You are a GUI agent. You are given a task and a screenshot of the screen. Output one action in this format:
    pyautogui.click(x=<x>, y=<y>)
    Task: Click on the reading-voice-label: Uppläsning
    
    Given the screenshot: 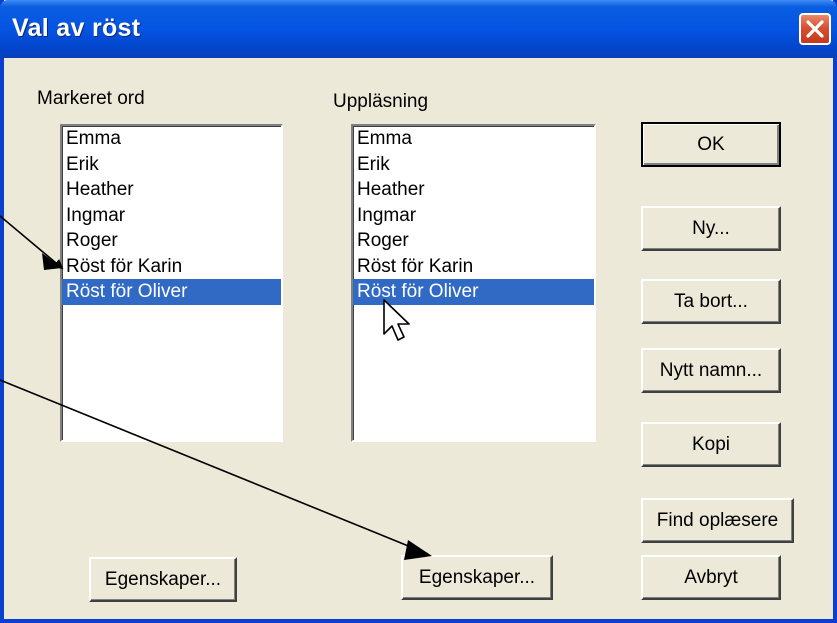 What is the action you would take?
    pyautogui.click(x=381, y=101)
    